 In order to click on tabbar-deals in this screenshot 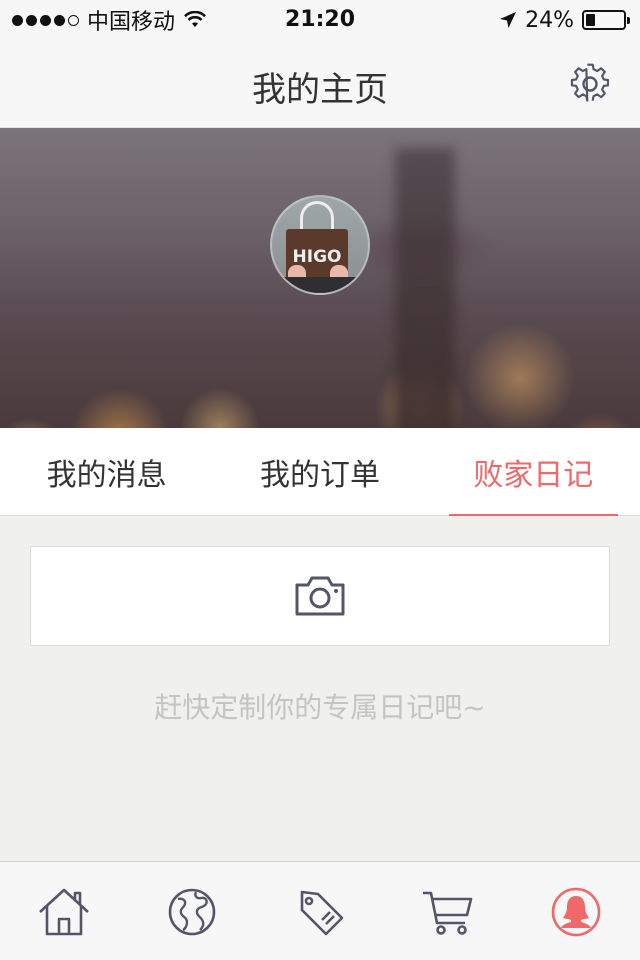, I will do `click(320, 912)`.